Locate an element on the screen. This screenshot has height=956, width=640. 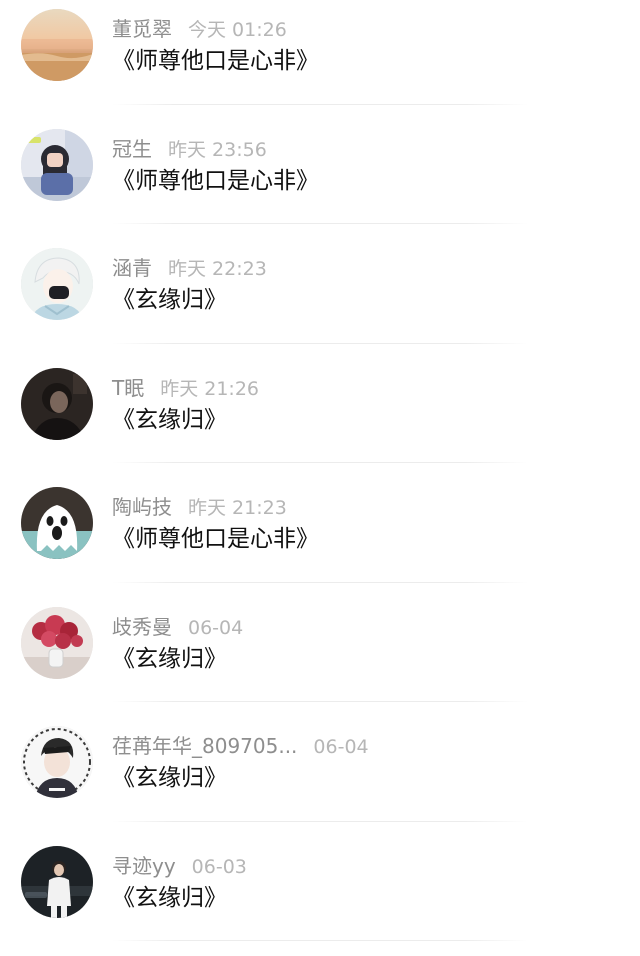
username: 歧秀曼 is located at coordinates (142, 627).